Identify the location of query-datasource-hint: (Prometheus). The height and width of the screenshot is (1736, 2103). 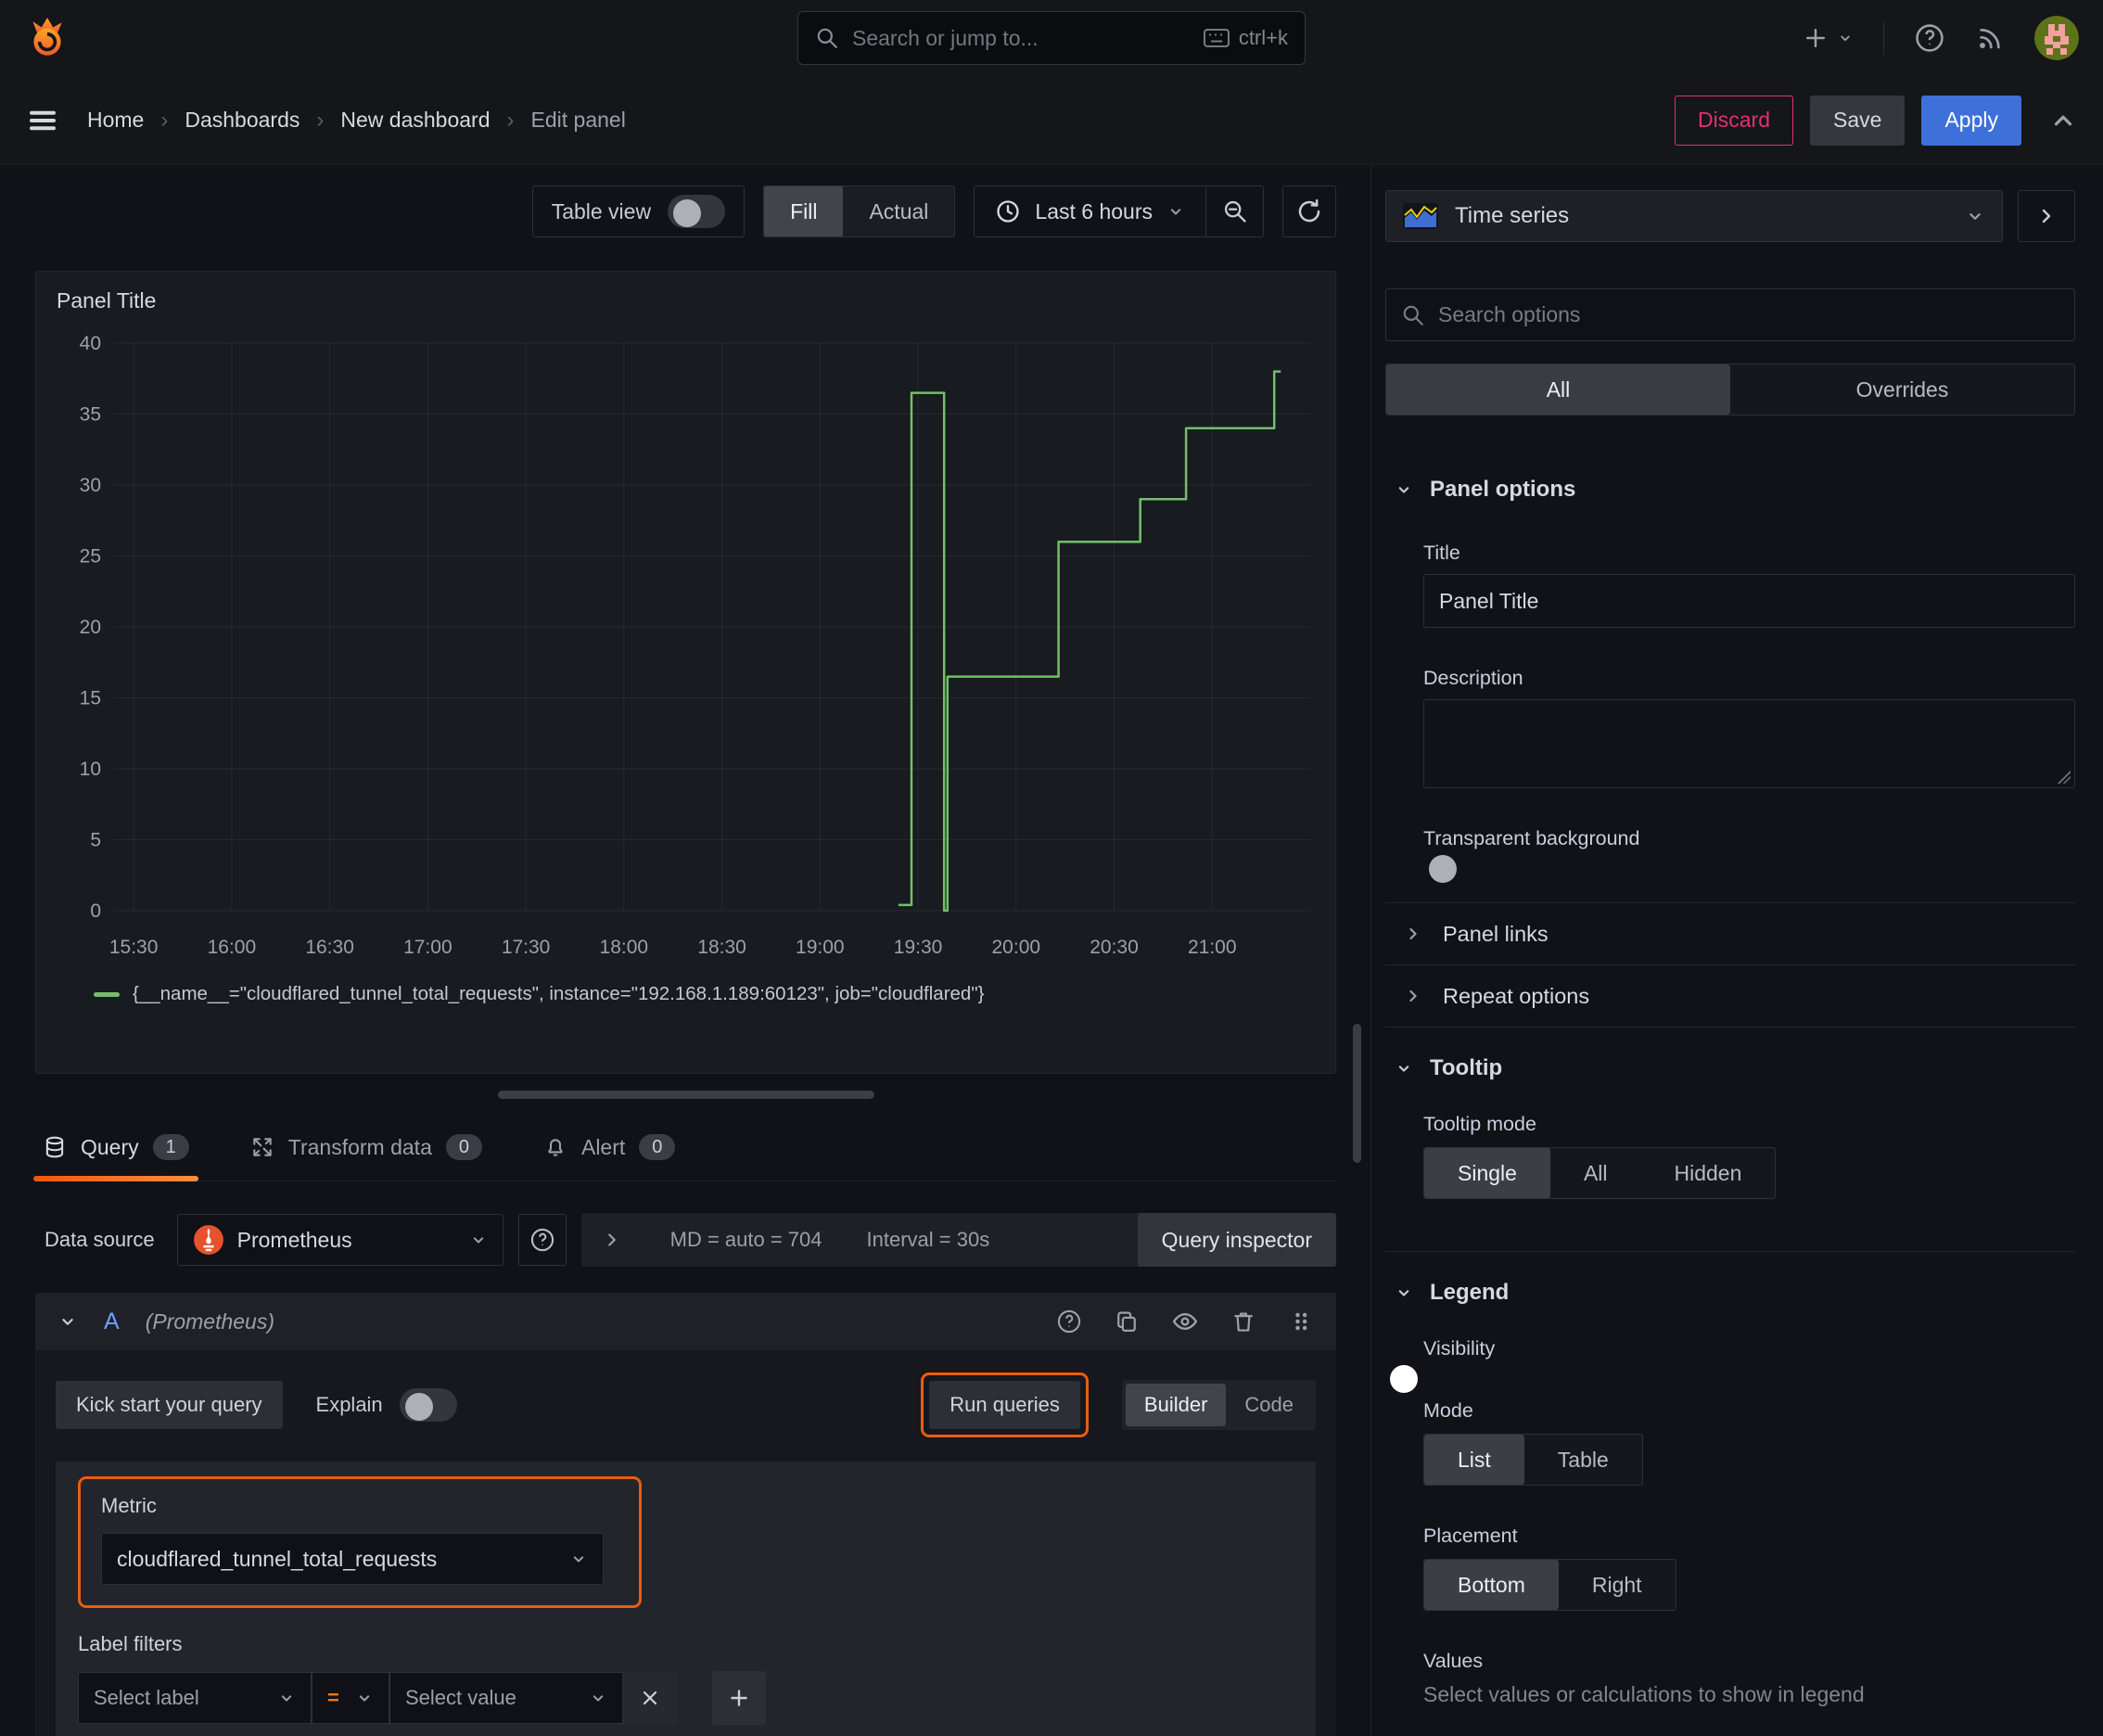
(210, 1321).